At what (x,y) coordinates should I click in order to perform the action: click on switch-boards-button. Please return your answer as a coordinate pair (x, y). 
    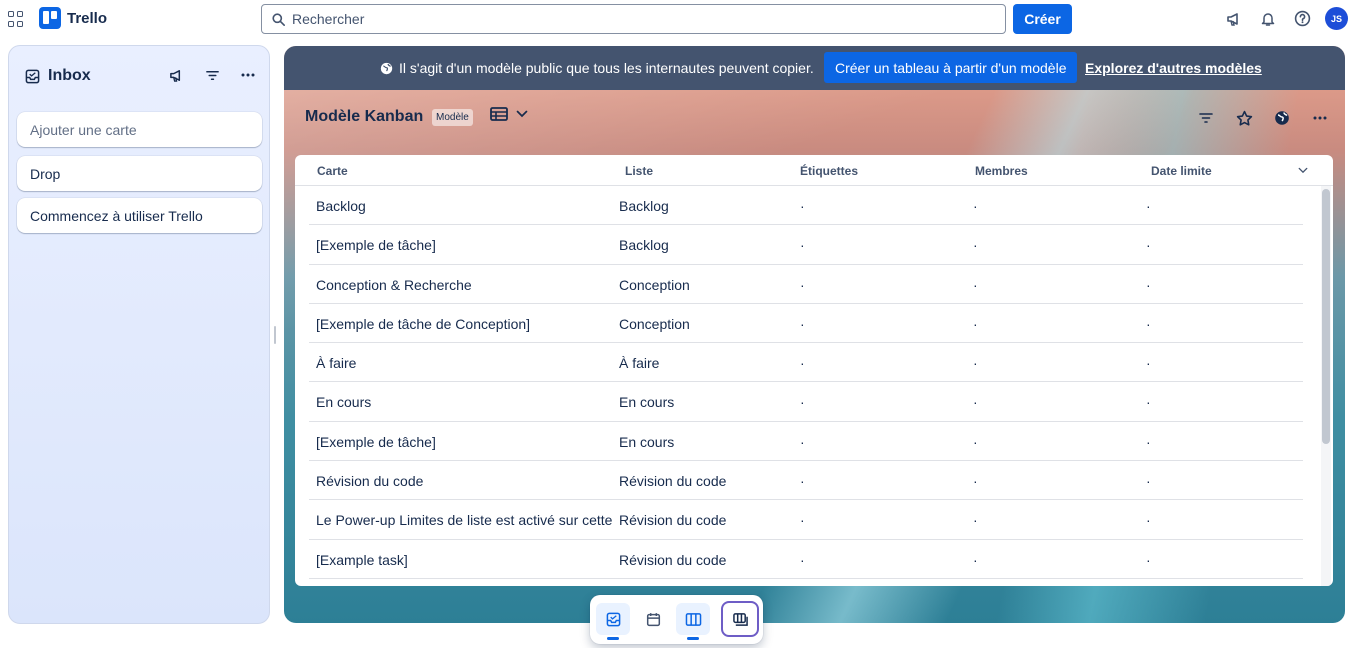
    Looking at the image, I should click on (740, 619).